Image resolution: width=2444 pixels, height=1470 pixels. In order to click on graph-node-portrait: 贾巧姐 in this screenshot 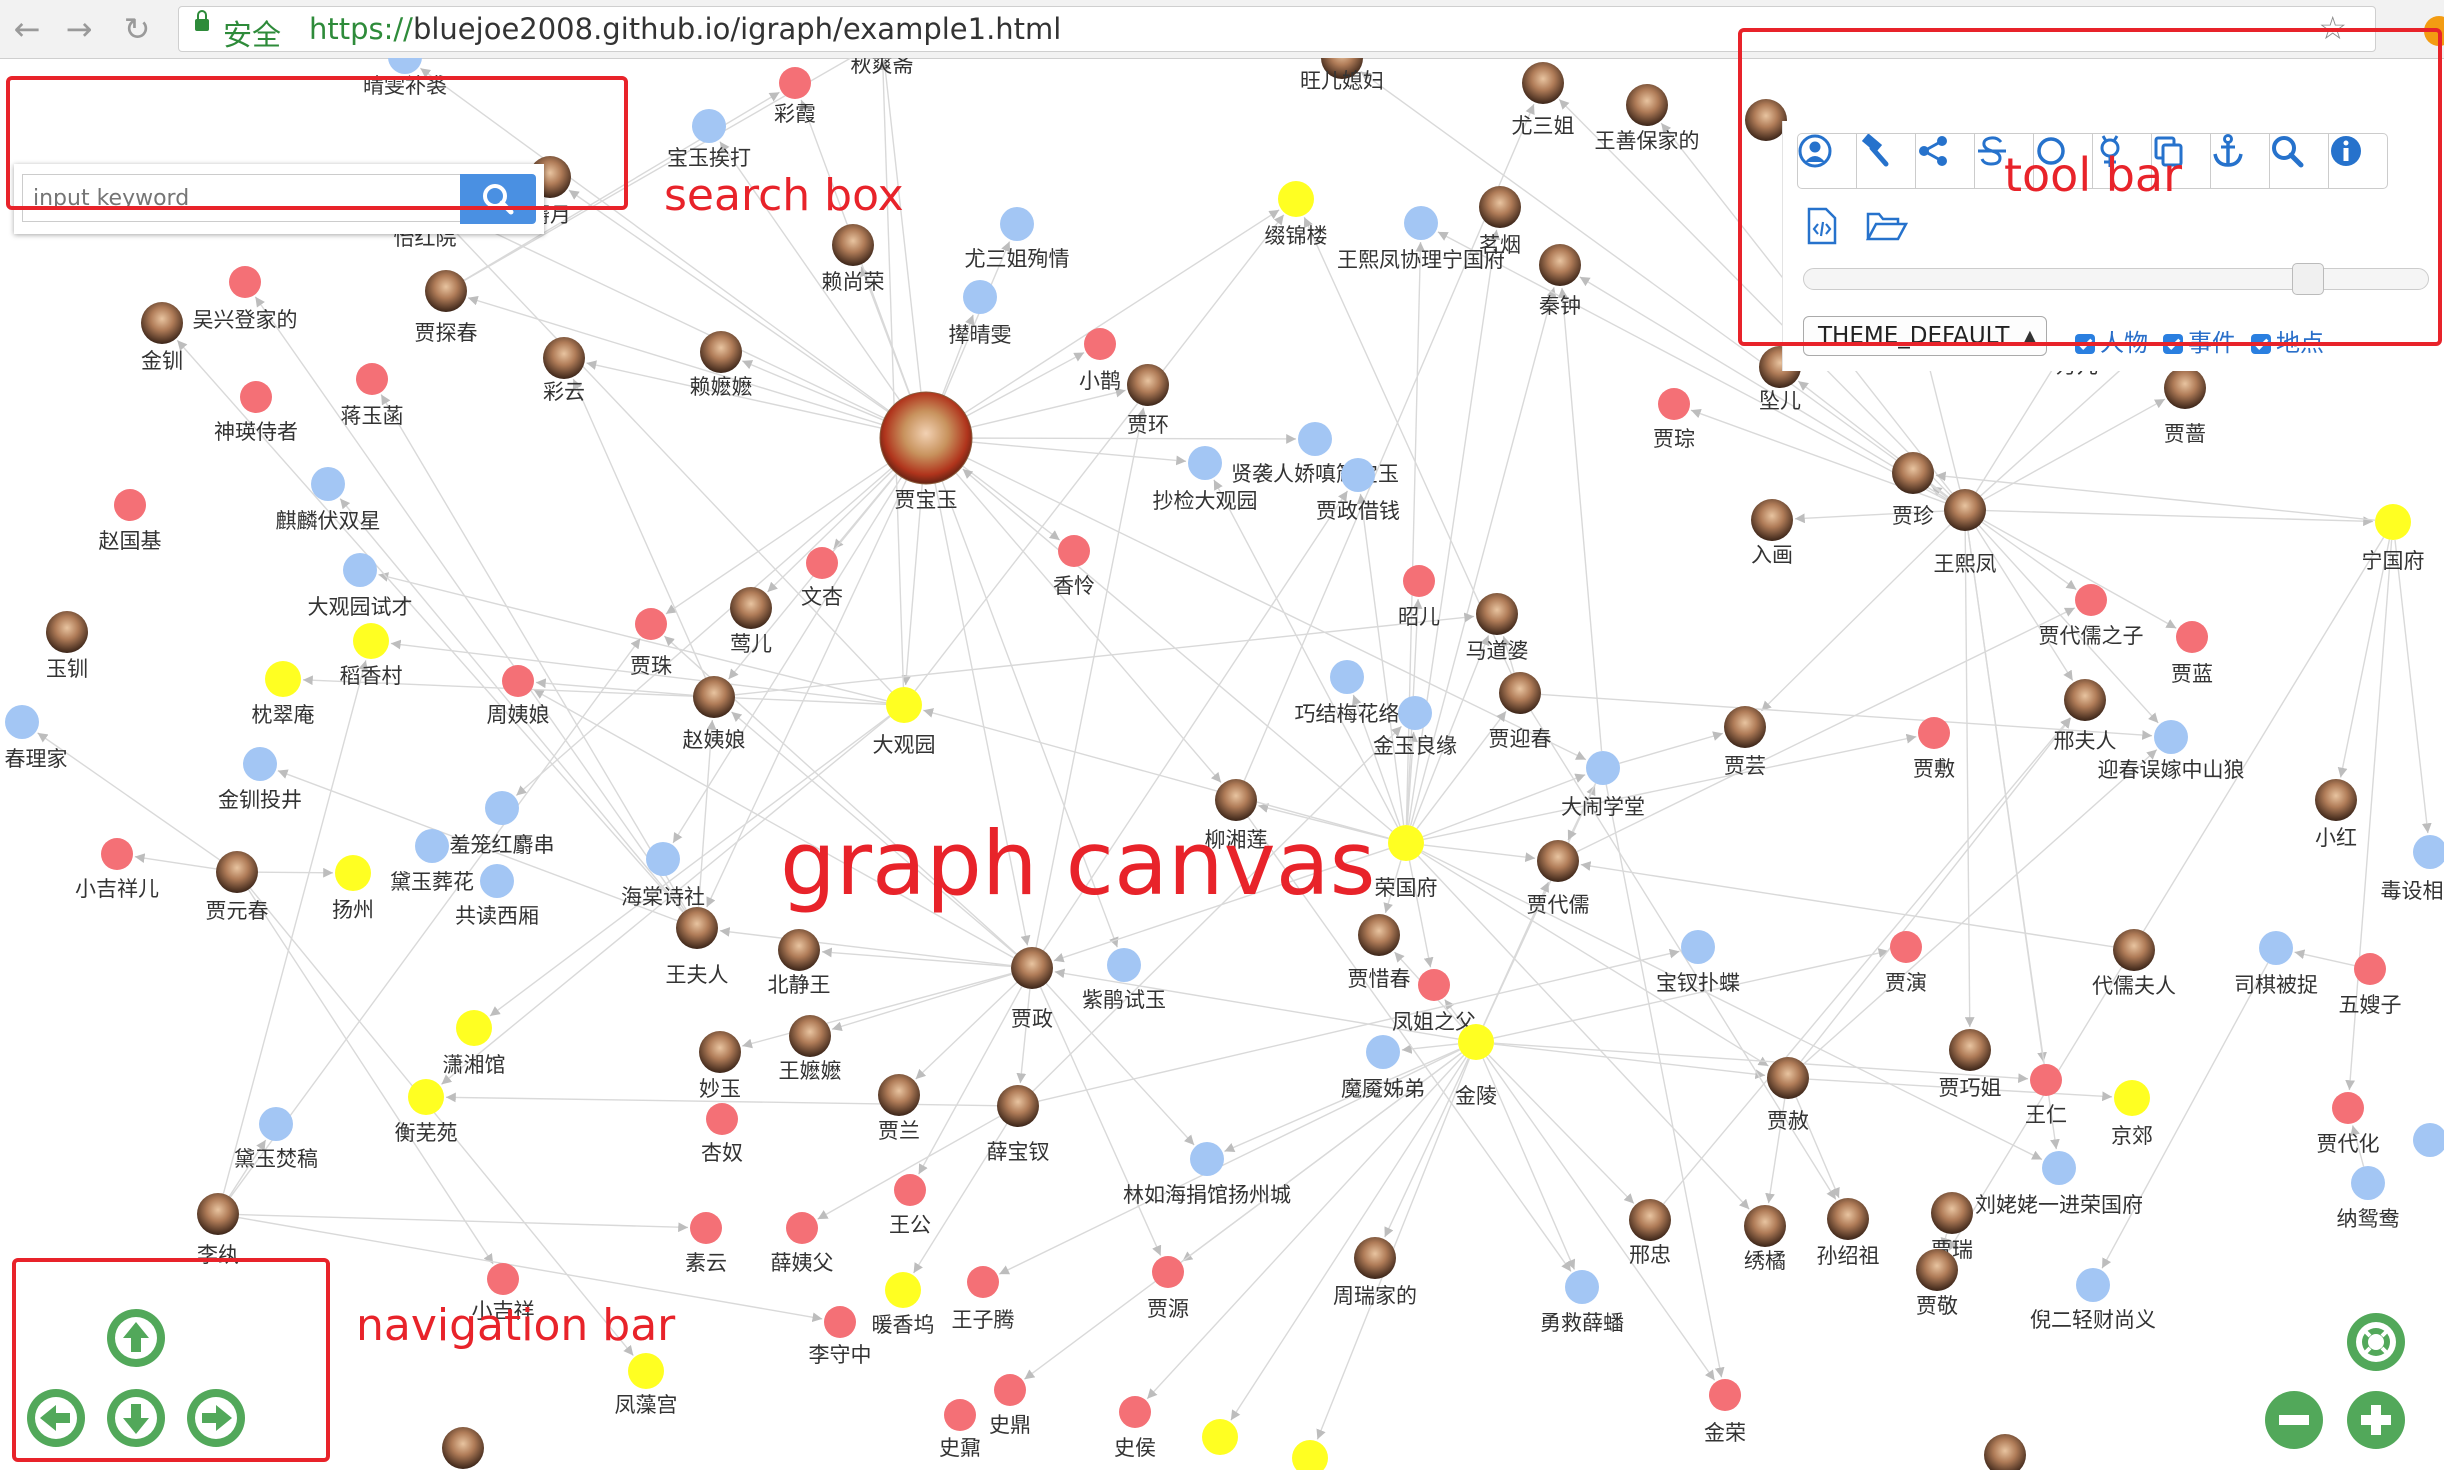, I will do `click(1970, 1064)`.